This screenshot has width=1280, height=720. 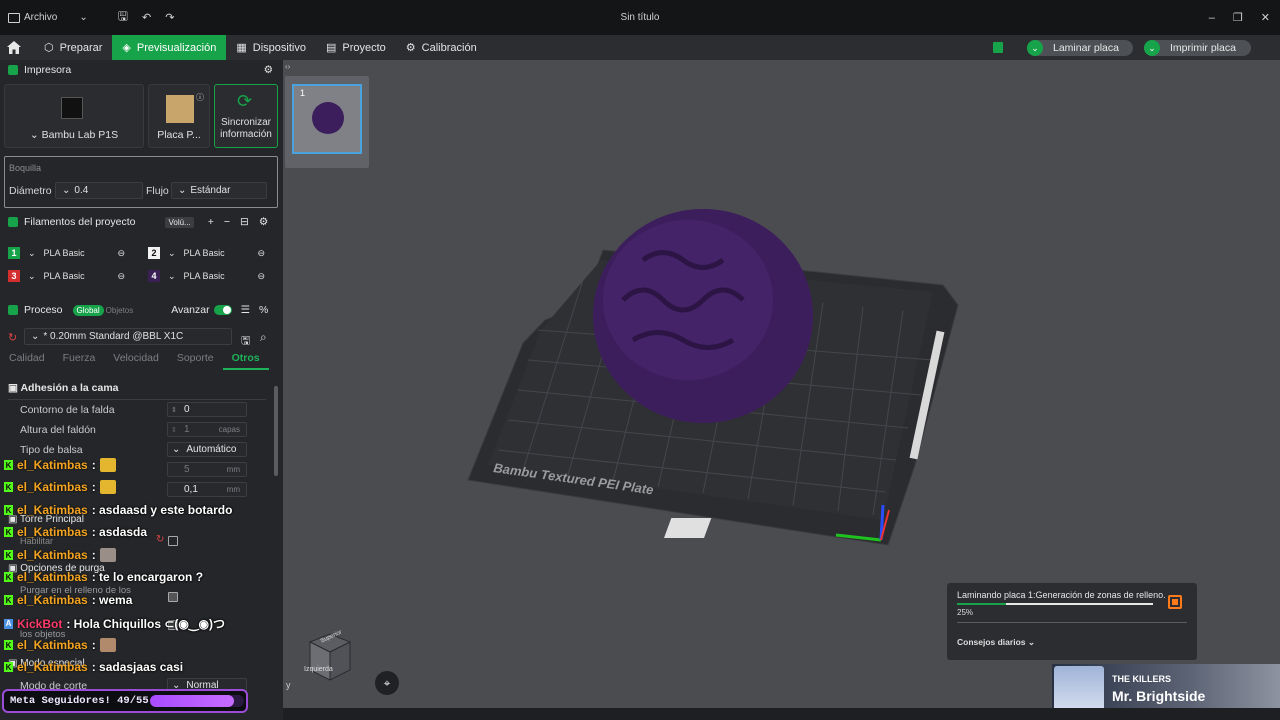 What do you see at coordinates (688, 300) in the screenshot?
I see `object-shading` at bounding box center [688, 300].